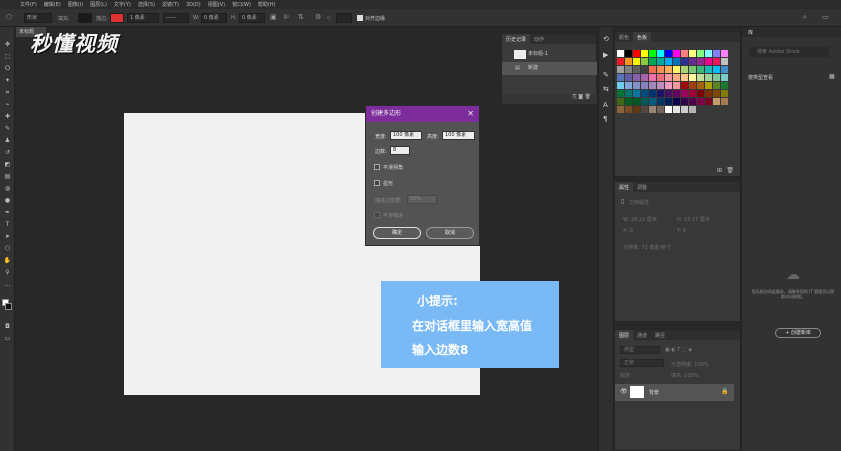 This screenshot has width=841, height=451. I want to click on clone-source-icon: ⇆, so click(606, 89).